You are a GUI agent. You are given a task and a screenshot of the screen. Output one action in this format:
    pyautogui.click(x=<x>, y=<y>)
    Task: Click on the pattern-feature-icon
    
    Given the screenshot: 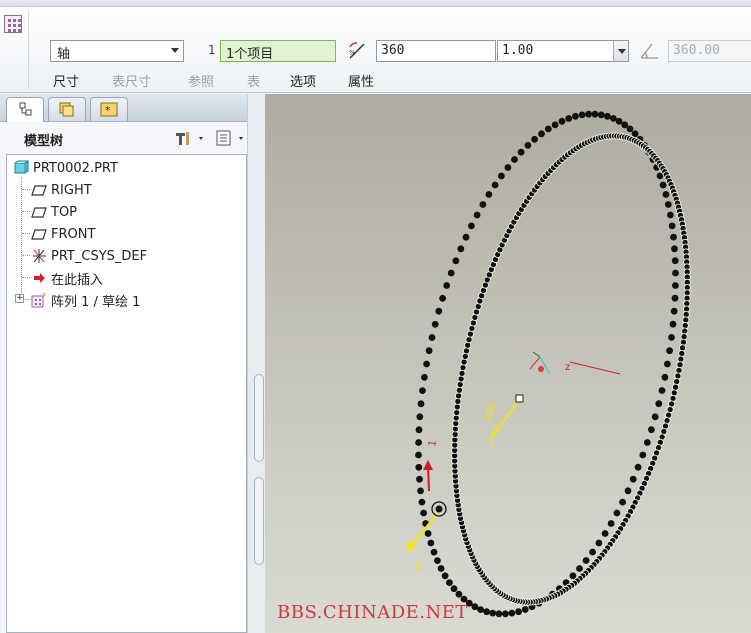 What is the action you would take?
    pyautogui.click(x=13, y=24)
    